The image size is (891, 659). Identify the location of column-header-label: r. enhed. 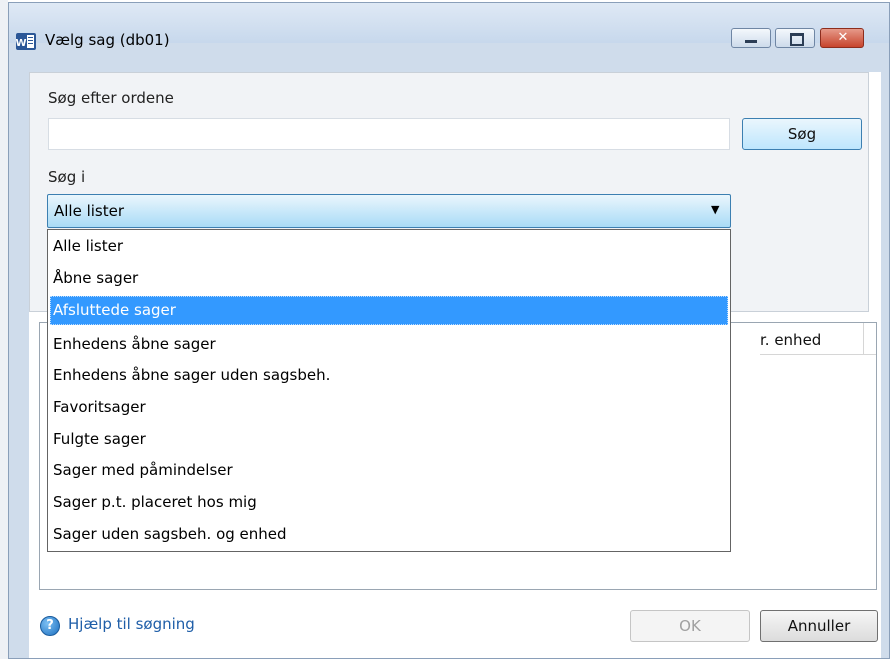
(791, 340).